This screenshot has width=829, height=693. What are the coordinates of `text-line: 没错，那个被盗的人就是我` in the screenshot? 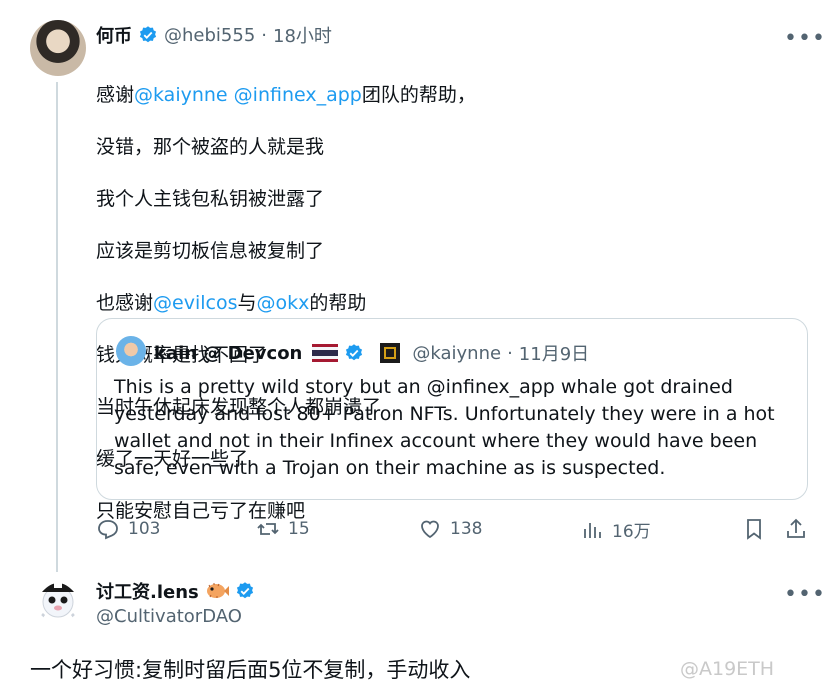 It's located at (210, 147).